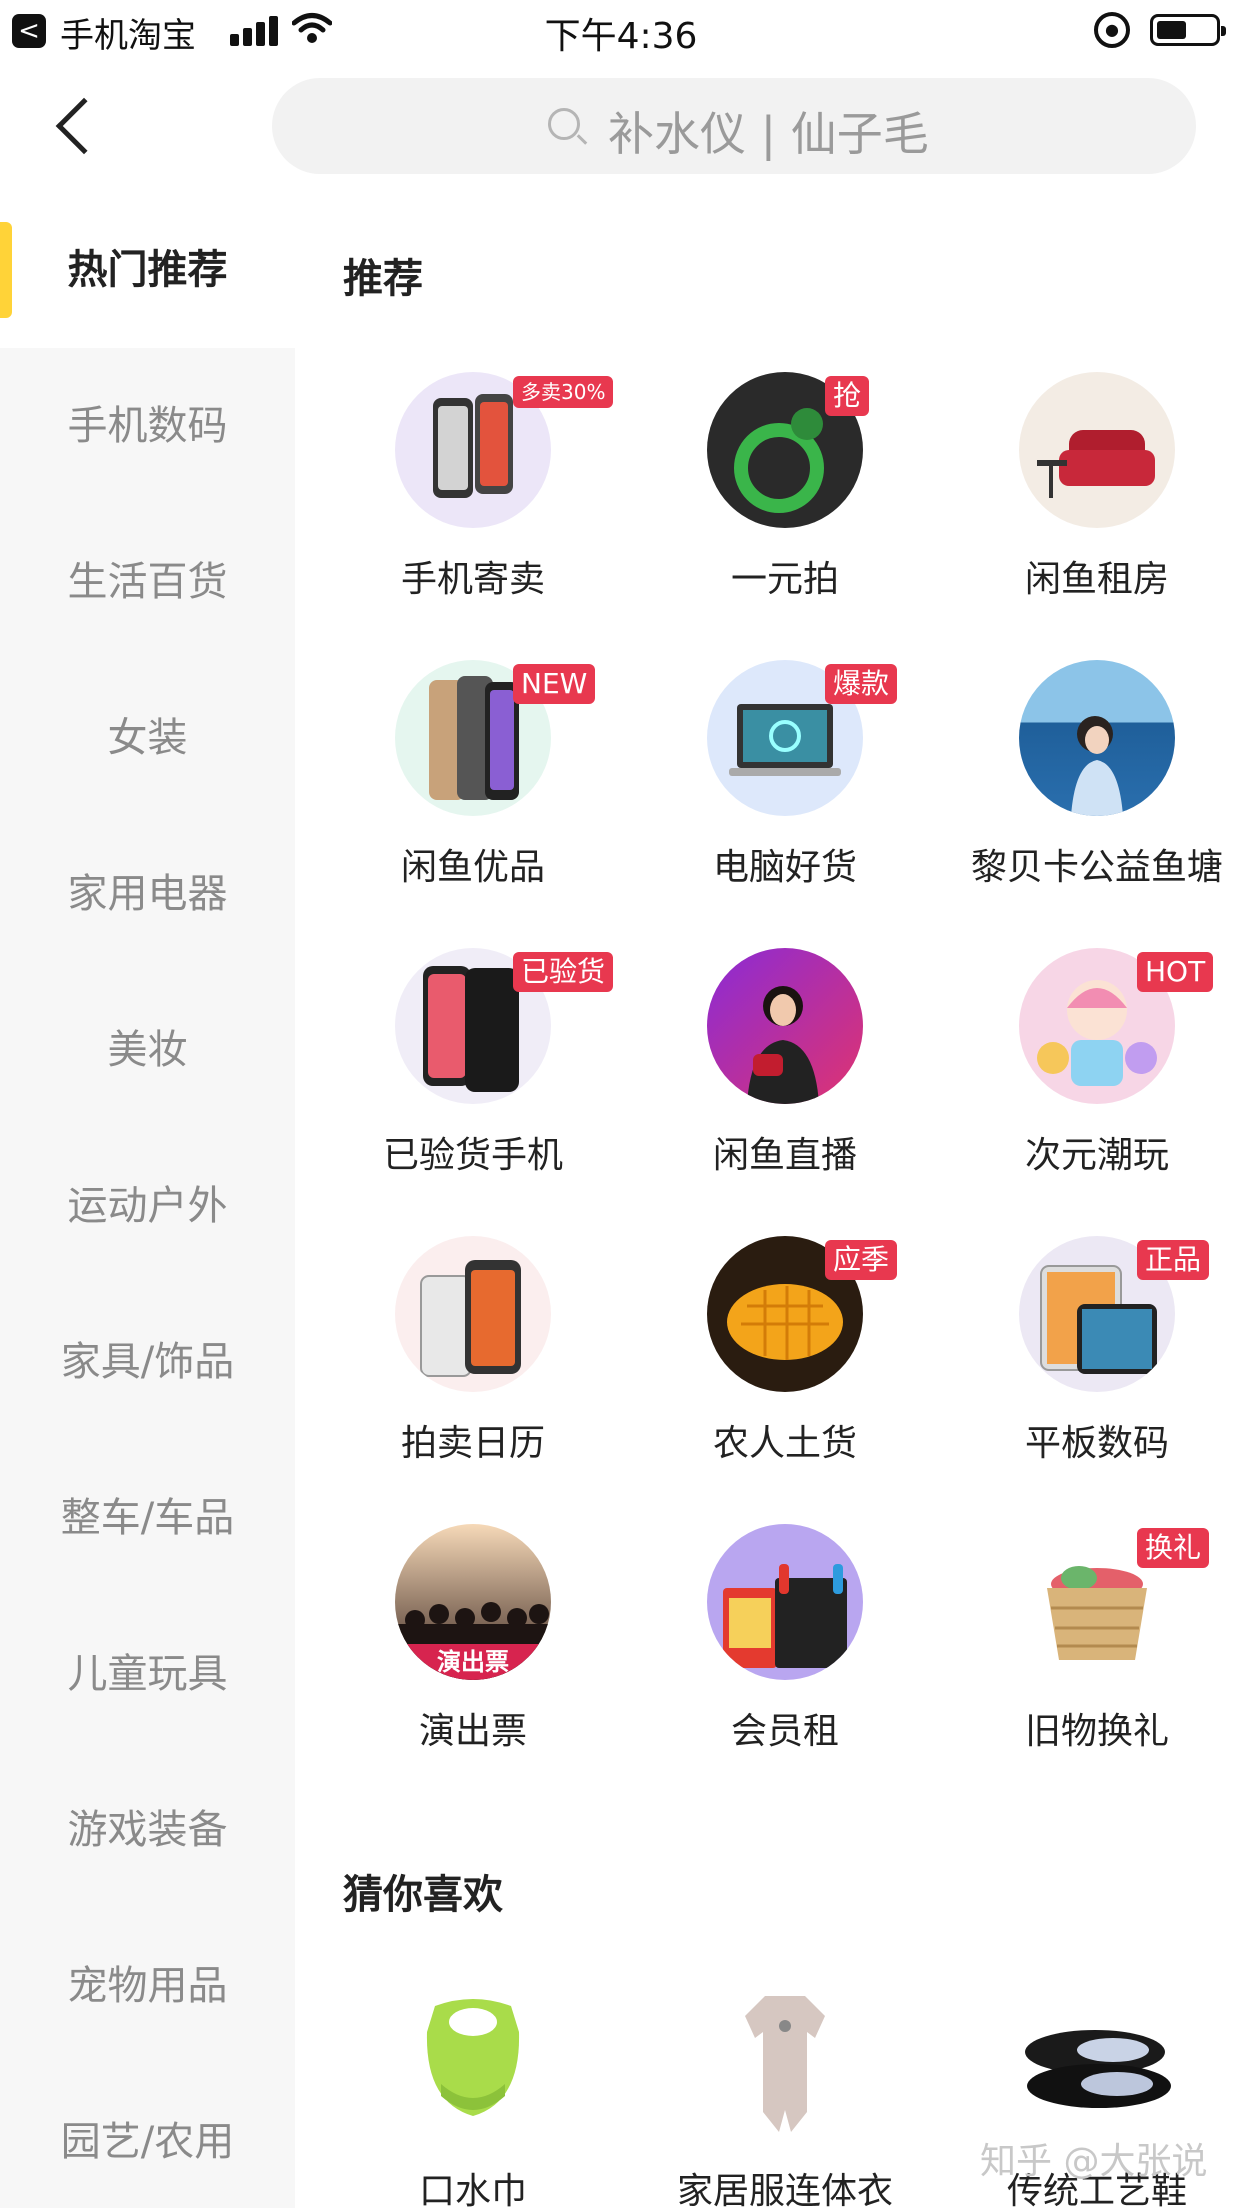  Describe the element at coordinates (563, 392) in the screenshot. I see `promo-tag: 多卖30%` at that location.